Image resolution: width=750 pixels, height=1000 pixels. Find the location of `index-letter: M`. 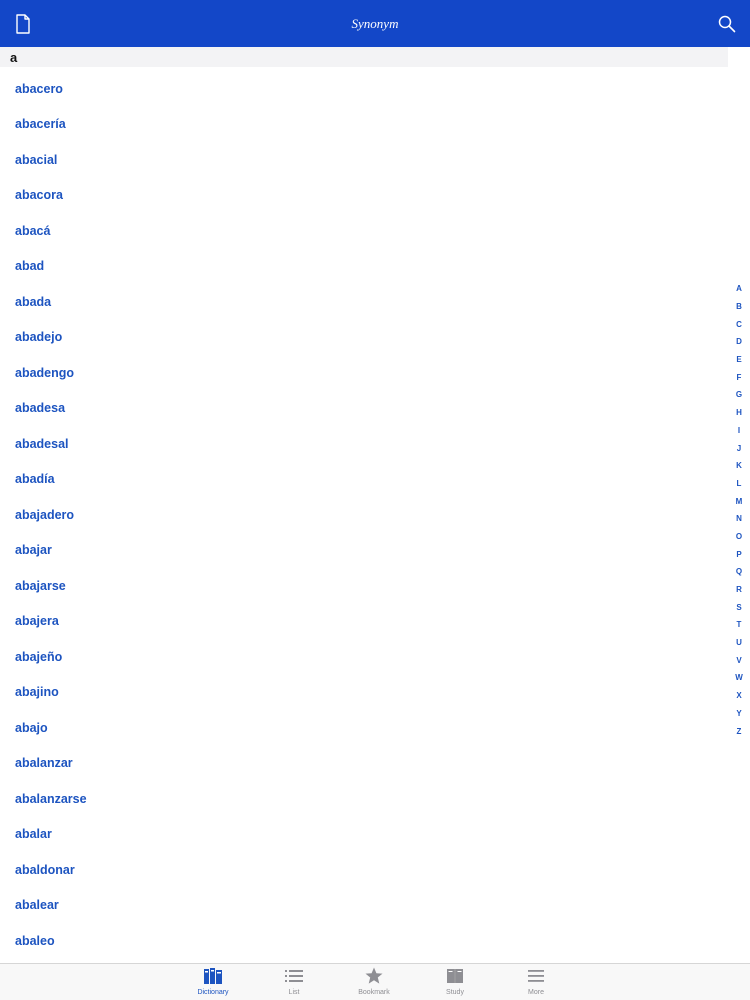

index-letter: M is located at coordinates (739, 501).